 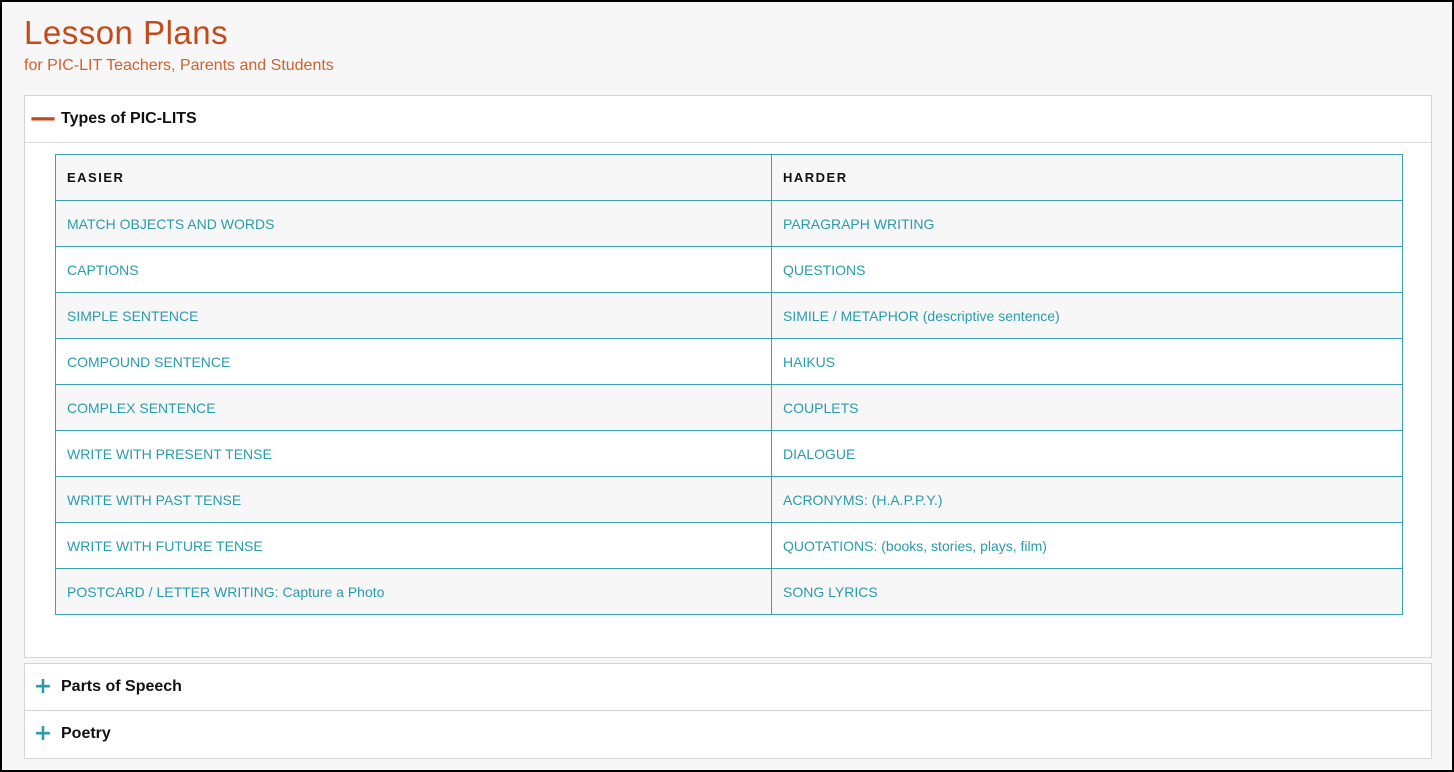 I want to click on lesson-link: PARAGRAPH WRITING, so click(x=858, y=224).